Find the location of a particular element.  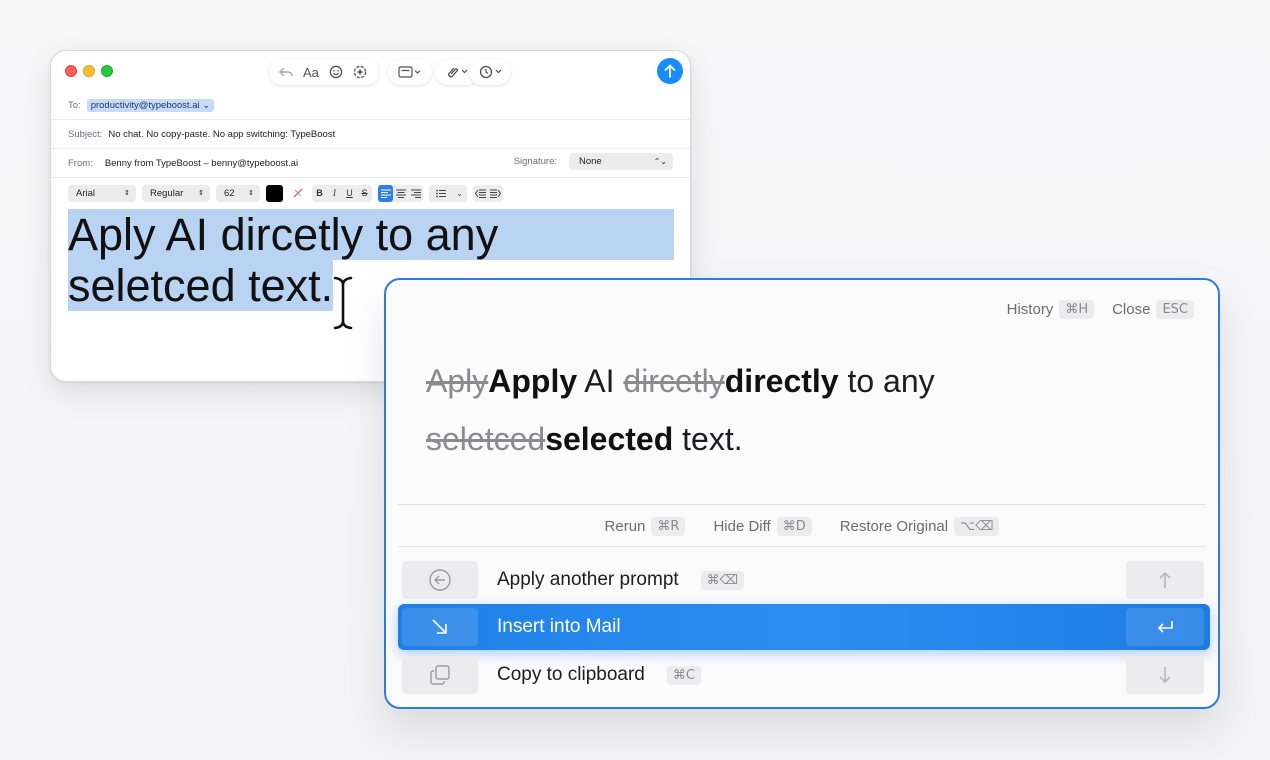

from-label: From: is located at coordinates (80, 163).